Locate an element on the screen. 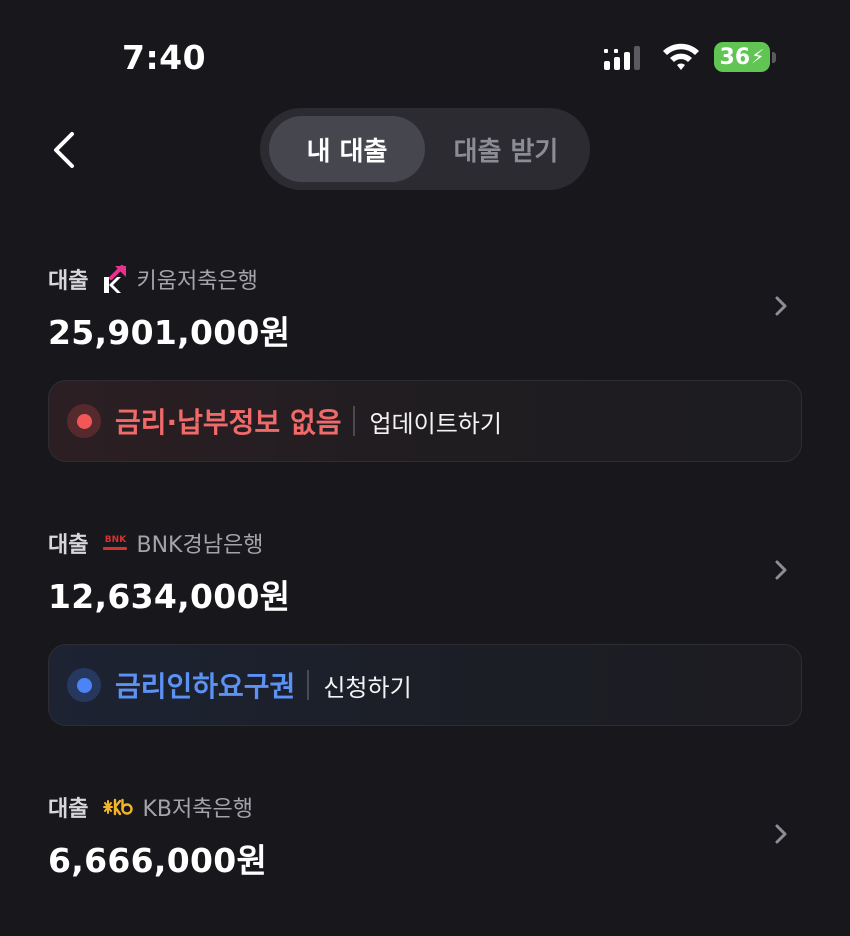 The image size is (850, 936). bnk-logo-icon: BNK is located at coordinates (115, 543).